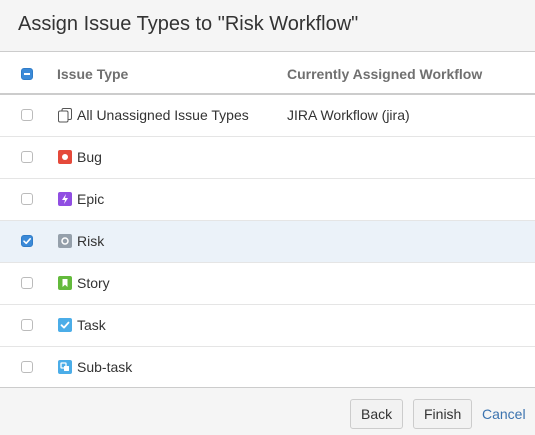  I want to click on dialog-header: Assign Issue Types to "Risk Workflow", so click(267, 26).